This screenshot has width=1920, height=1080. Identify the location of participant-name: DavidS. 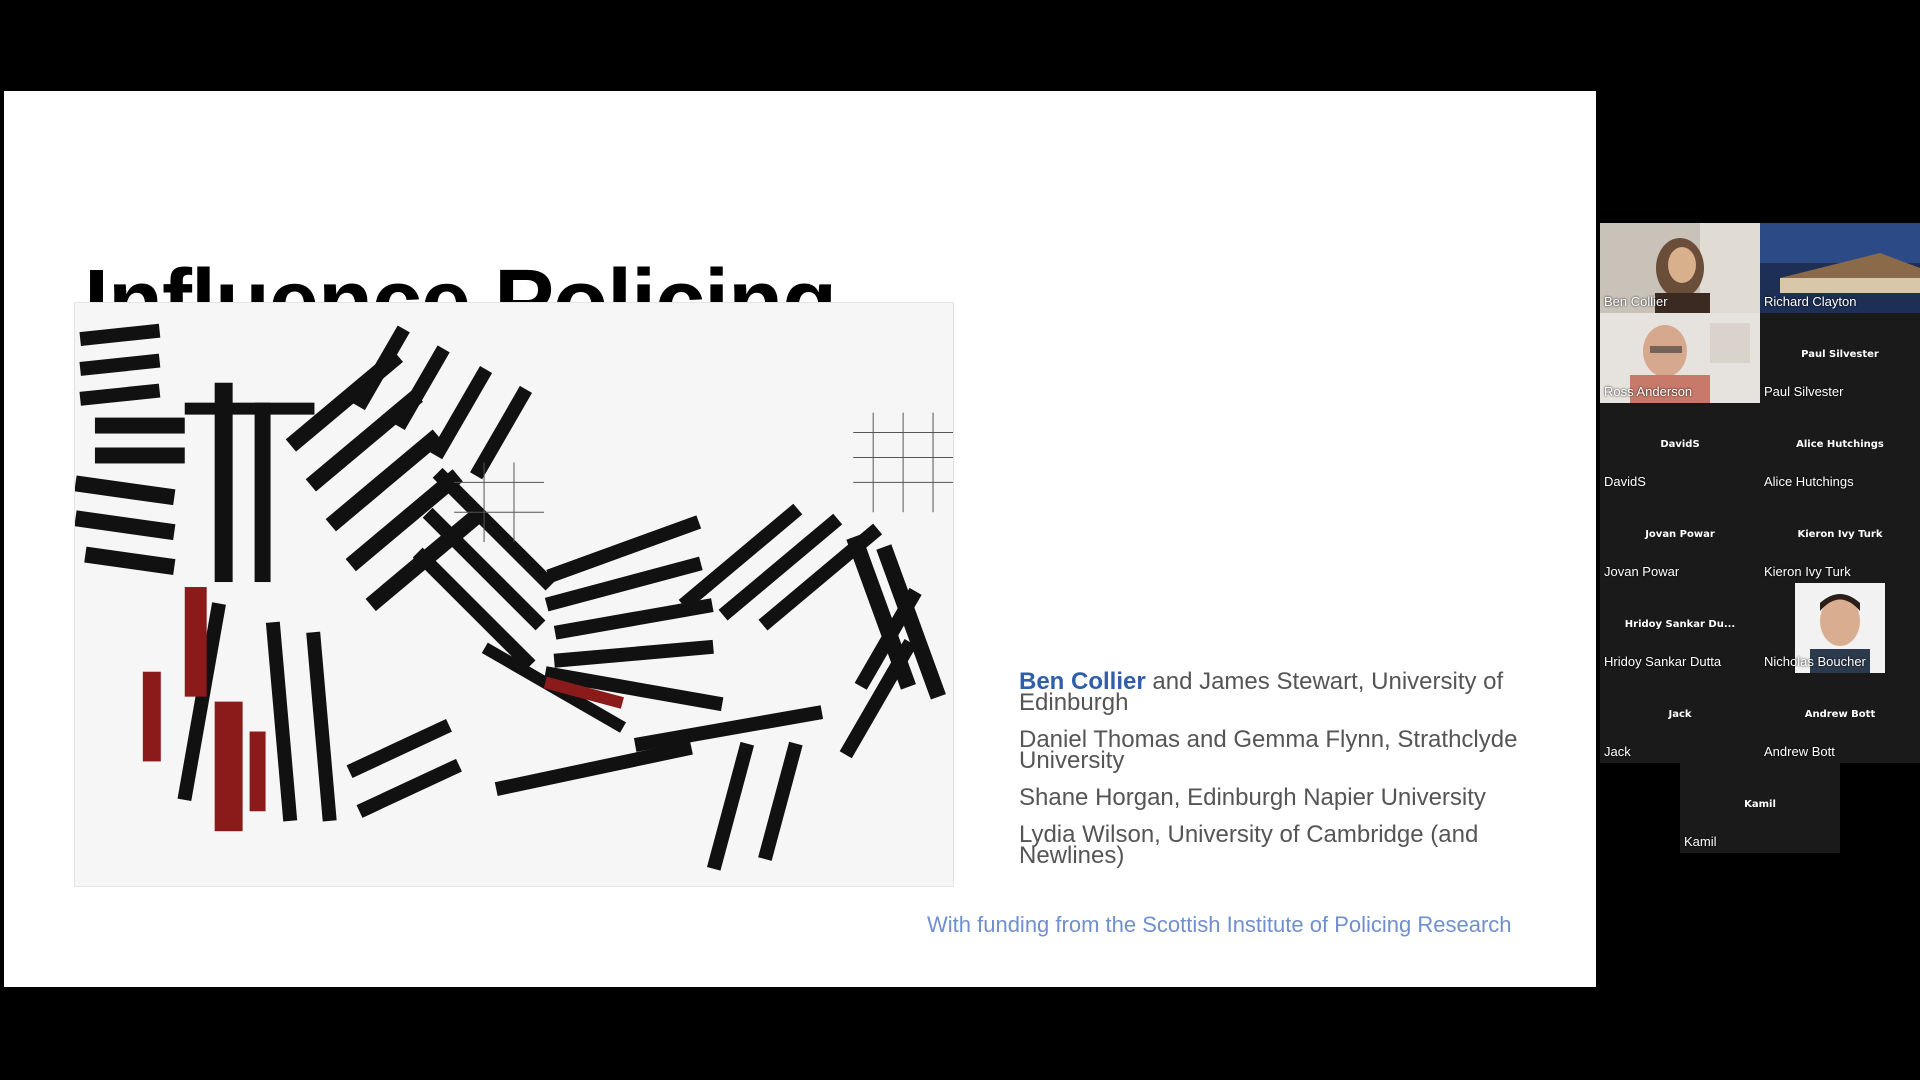
(1625, 481).